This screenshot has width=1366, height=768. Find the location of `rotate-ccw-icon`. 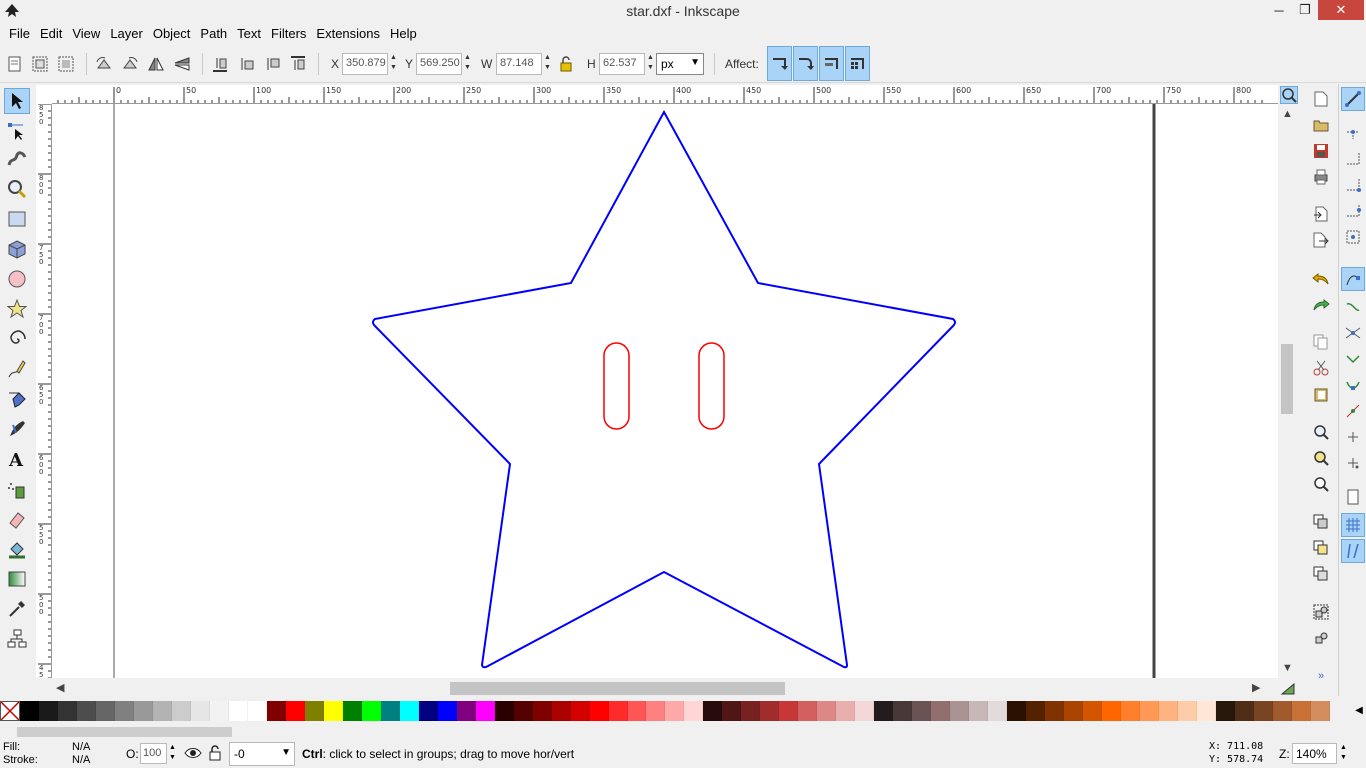

rotate-ccw-icon is located at coordinates (104, 64).